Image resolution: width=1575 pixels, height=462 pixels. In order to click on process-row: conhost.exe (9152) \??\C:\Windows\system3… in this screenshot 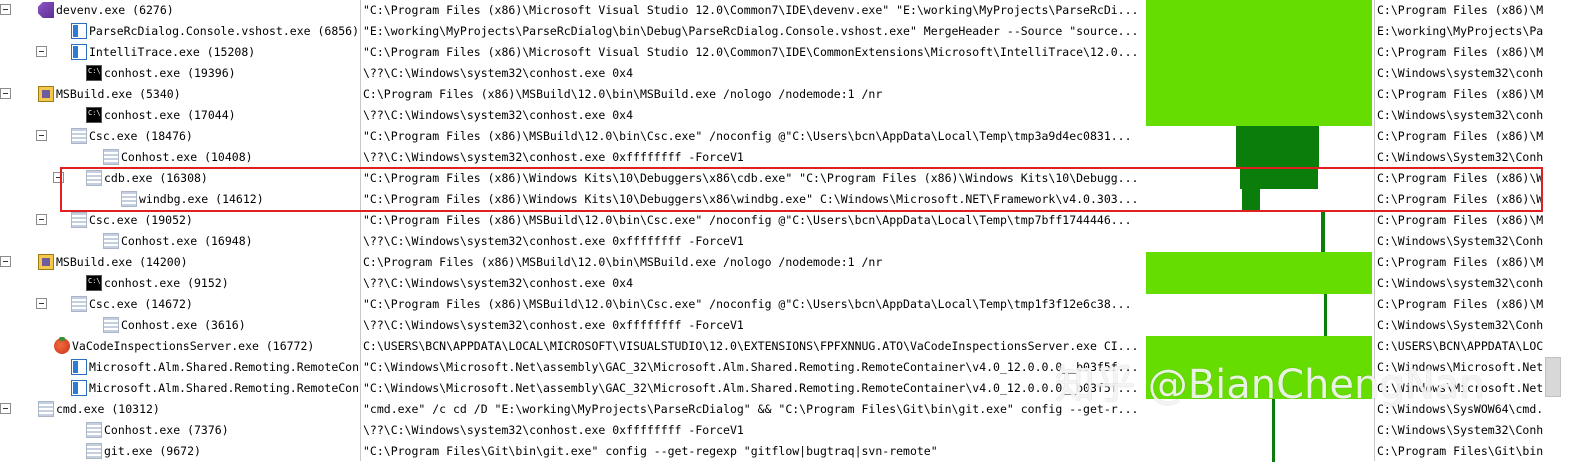, I will do `click(787, 283)`.